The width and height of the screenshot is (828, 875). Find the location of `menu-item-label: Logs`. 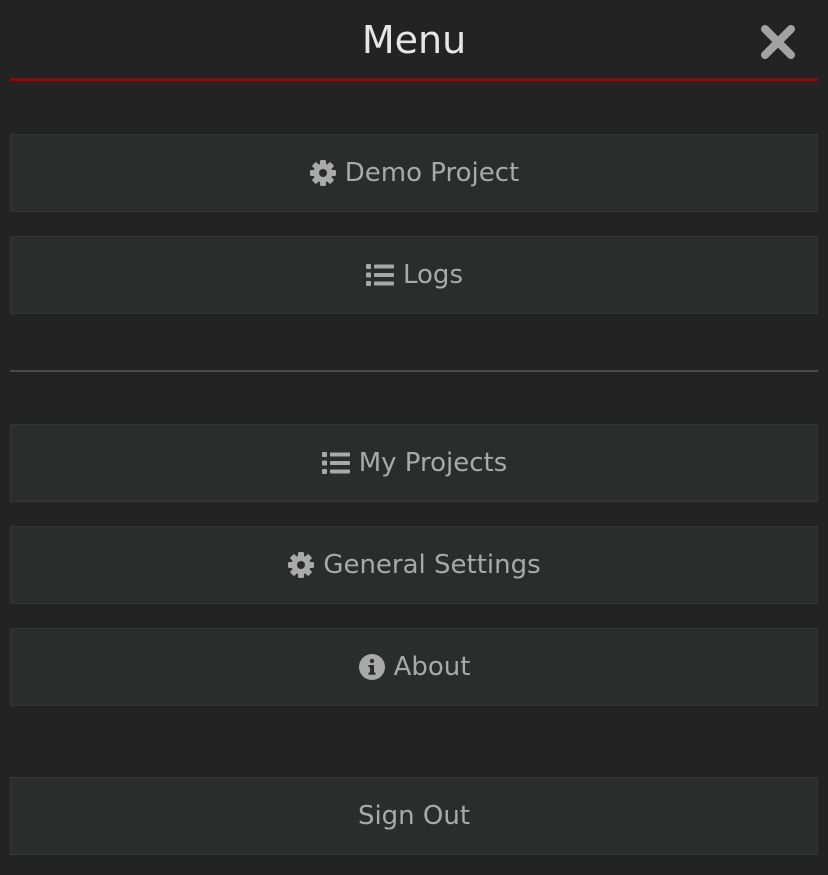

menu-item-label: Logs is located at coordinates (433, 275).